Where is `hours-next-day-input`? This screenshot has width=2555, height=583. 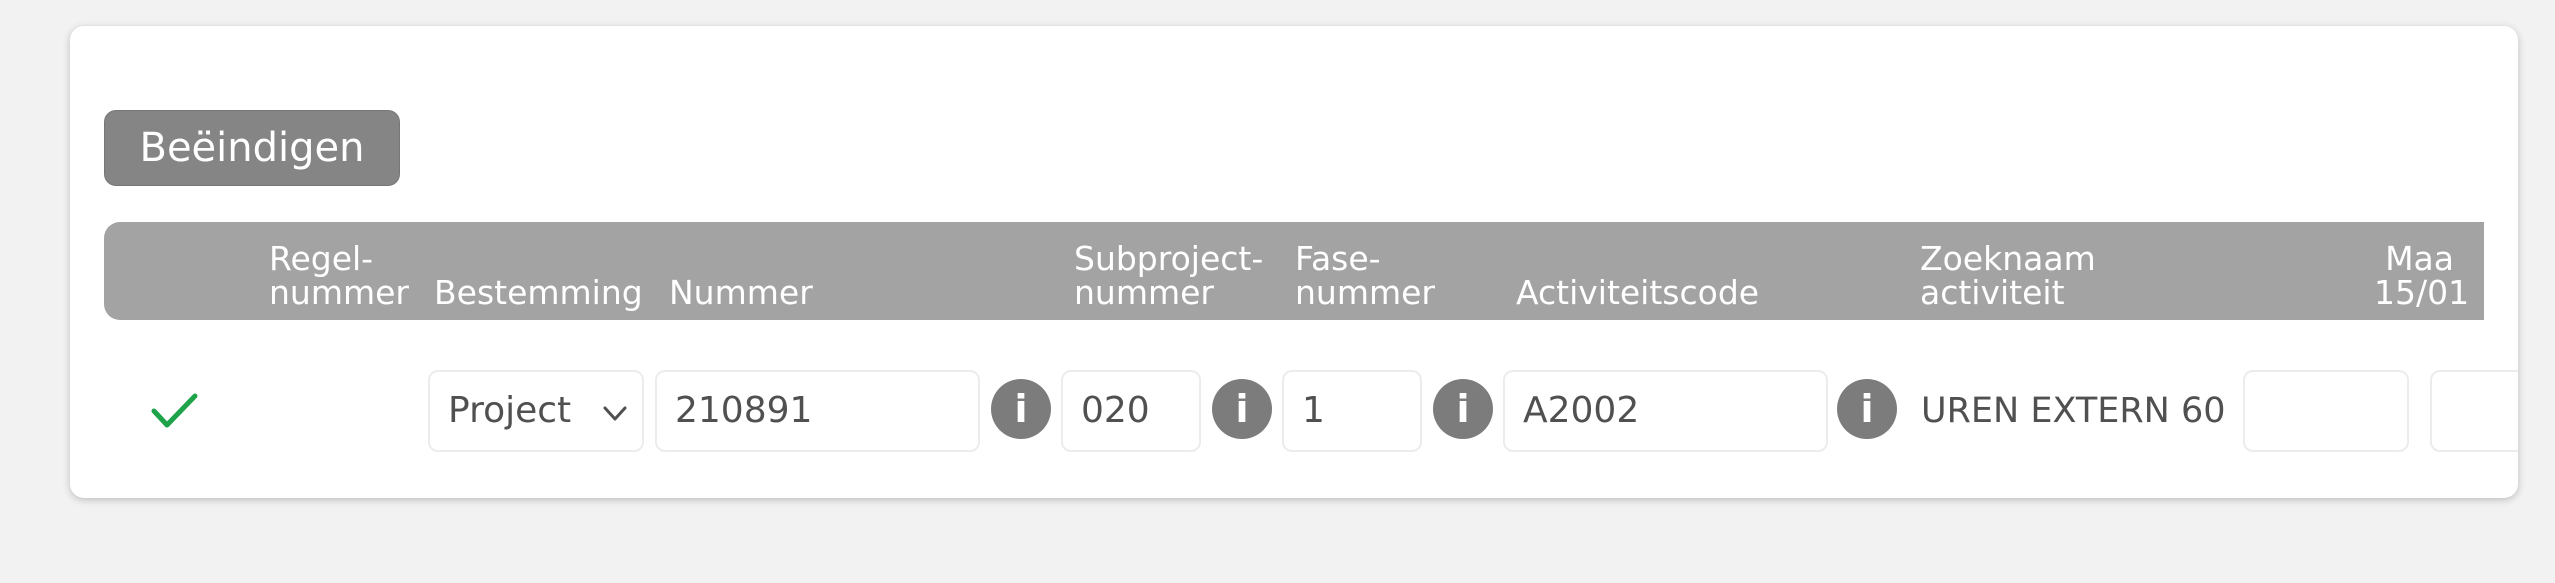
hours-next-day-input is located at coordinates (2474, 411).